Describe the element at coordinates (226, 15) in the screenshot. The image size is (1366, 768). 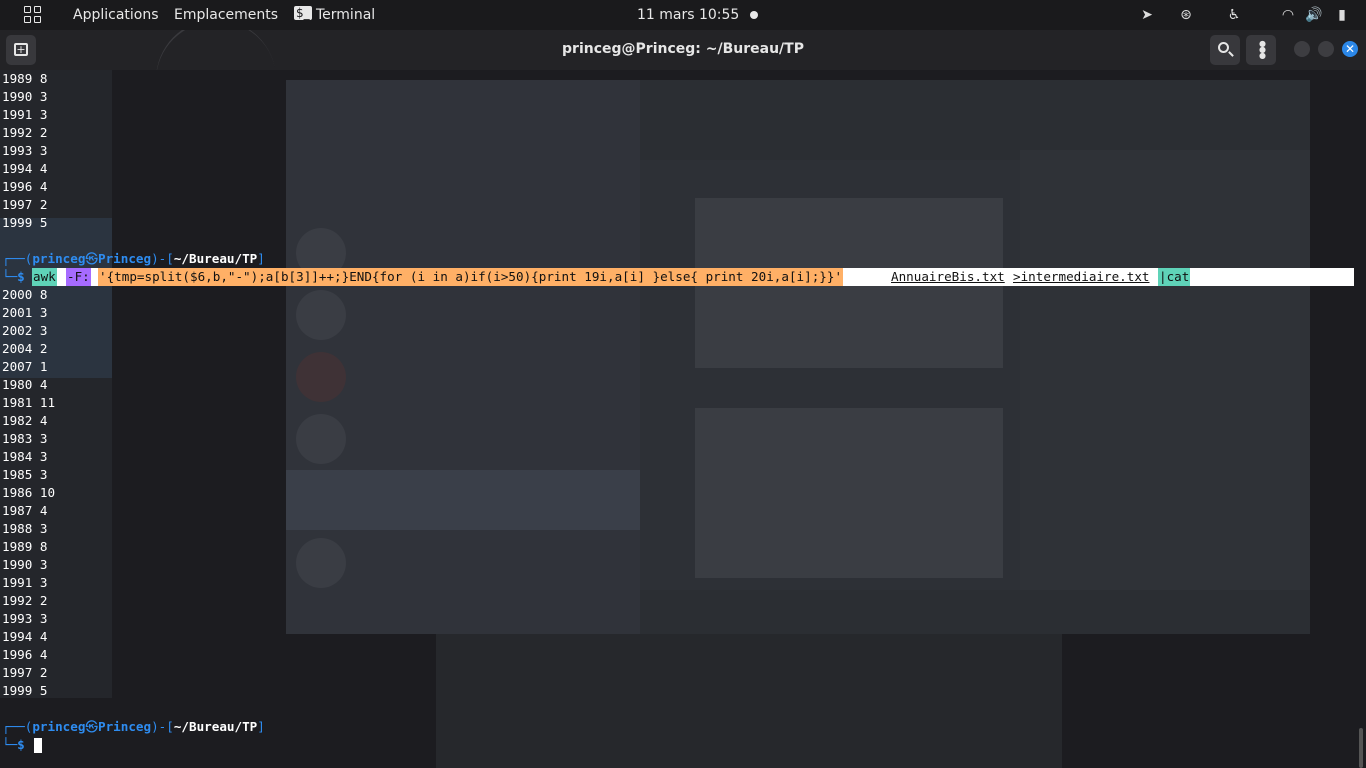
I see `places-menu: Emplacements` at that location.